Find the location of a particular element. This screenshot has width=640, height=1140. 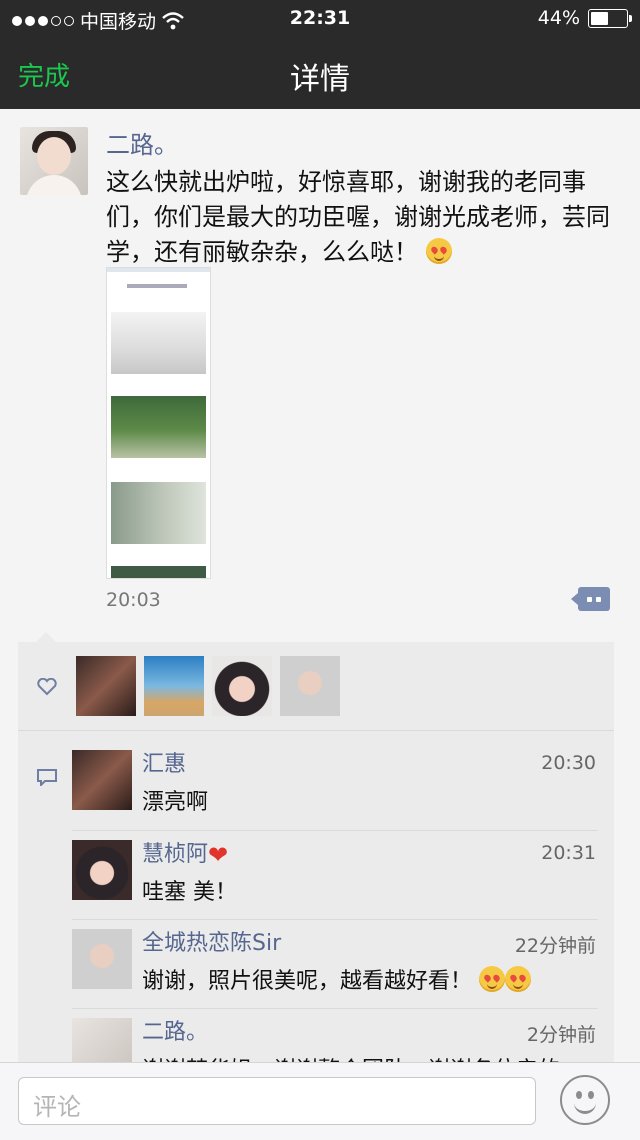

battery-icon is located at coordinates (610, 18).